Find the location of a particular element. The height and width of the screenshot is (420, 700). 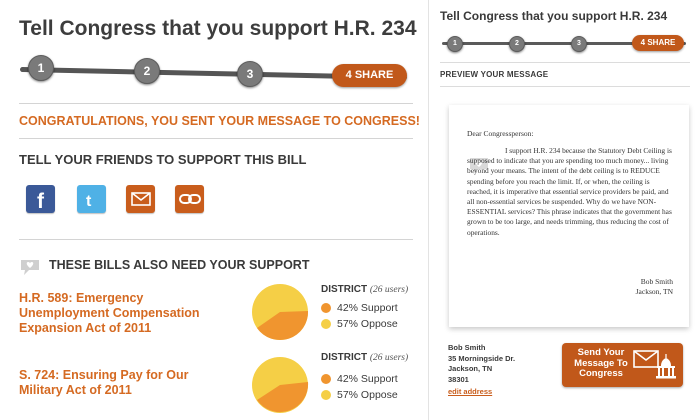

edit-address-link: edit address is located at coordinates (470, 391).